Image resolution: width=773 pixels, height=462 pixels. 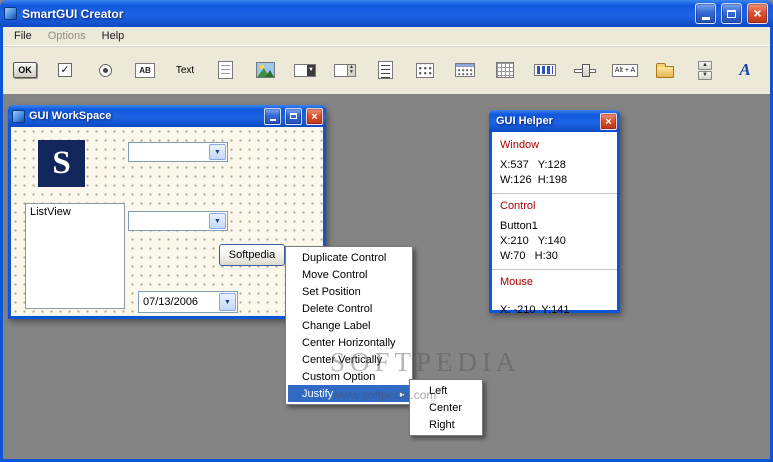 I want to click on toolbar-button-updown: ▲ ▼, so click(x=705, y=70).